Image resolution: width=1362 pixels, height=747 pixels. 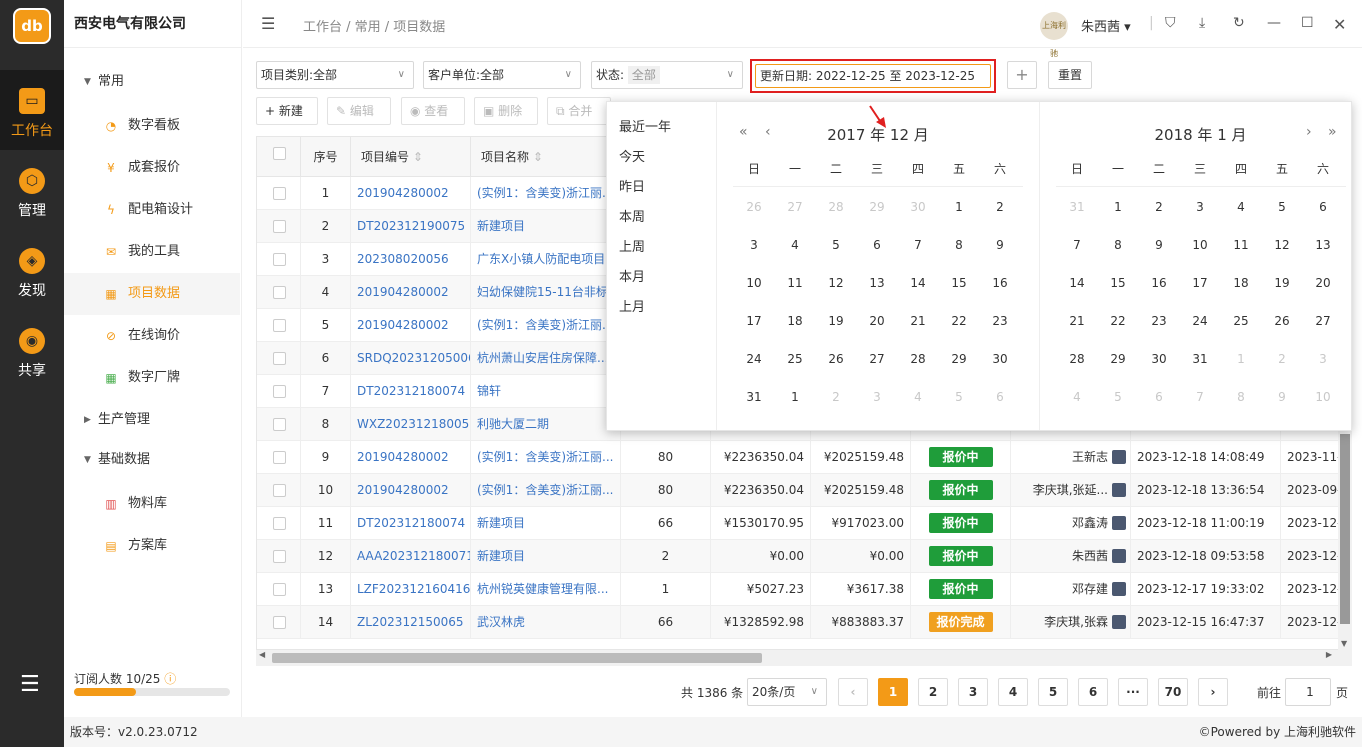 I want to click on cell-code: 202308020056, so click(x=411, y=259).